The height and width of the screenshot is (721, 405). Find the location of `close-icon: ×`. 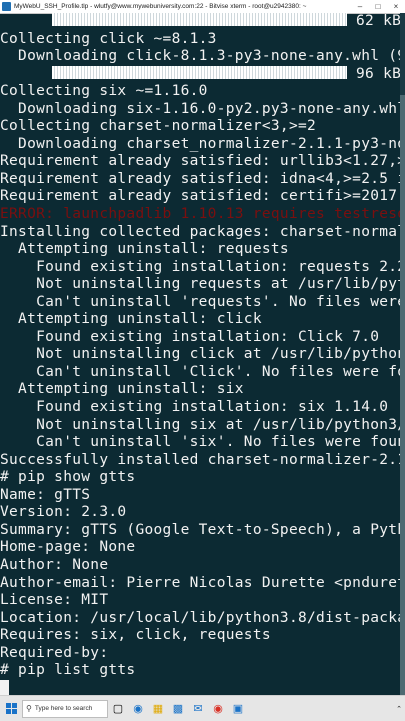

close-icon: × is located at coordinates (396, 6).